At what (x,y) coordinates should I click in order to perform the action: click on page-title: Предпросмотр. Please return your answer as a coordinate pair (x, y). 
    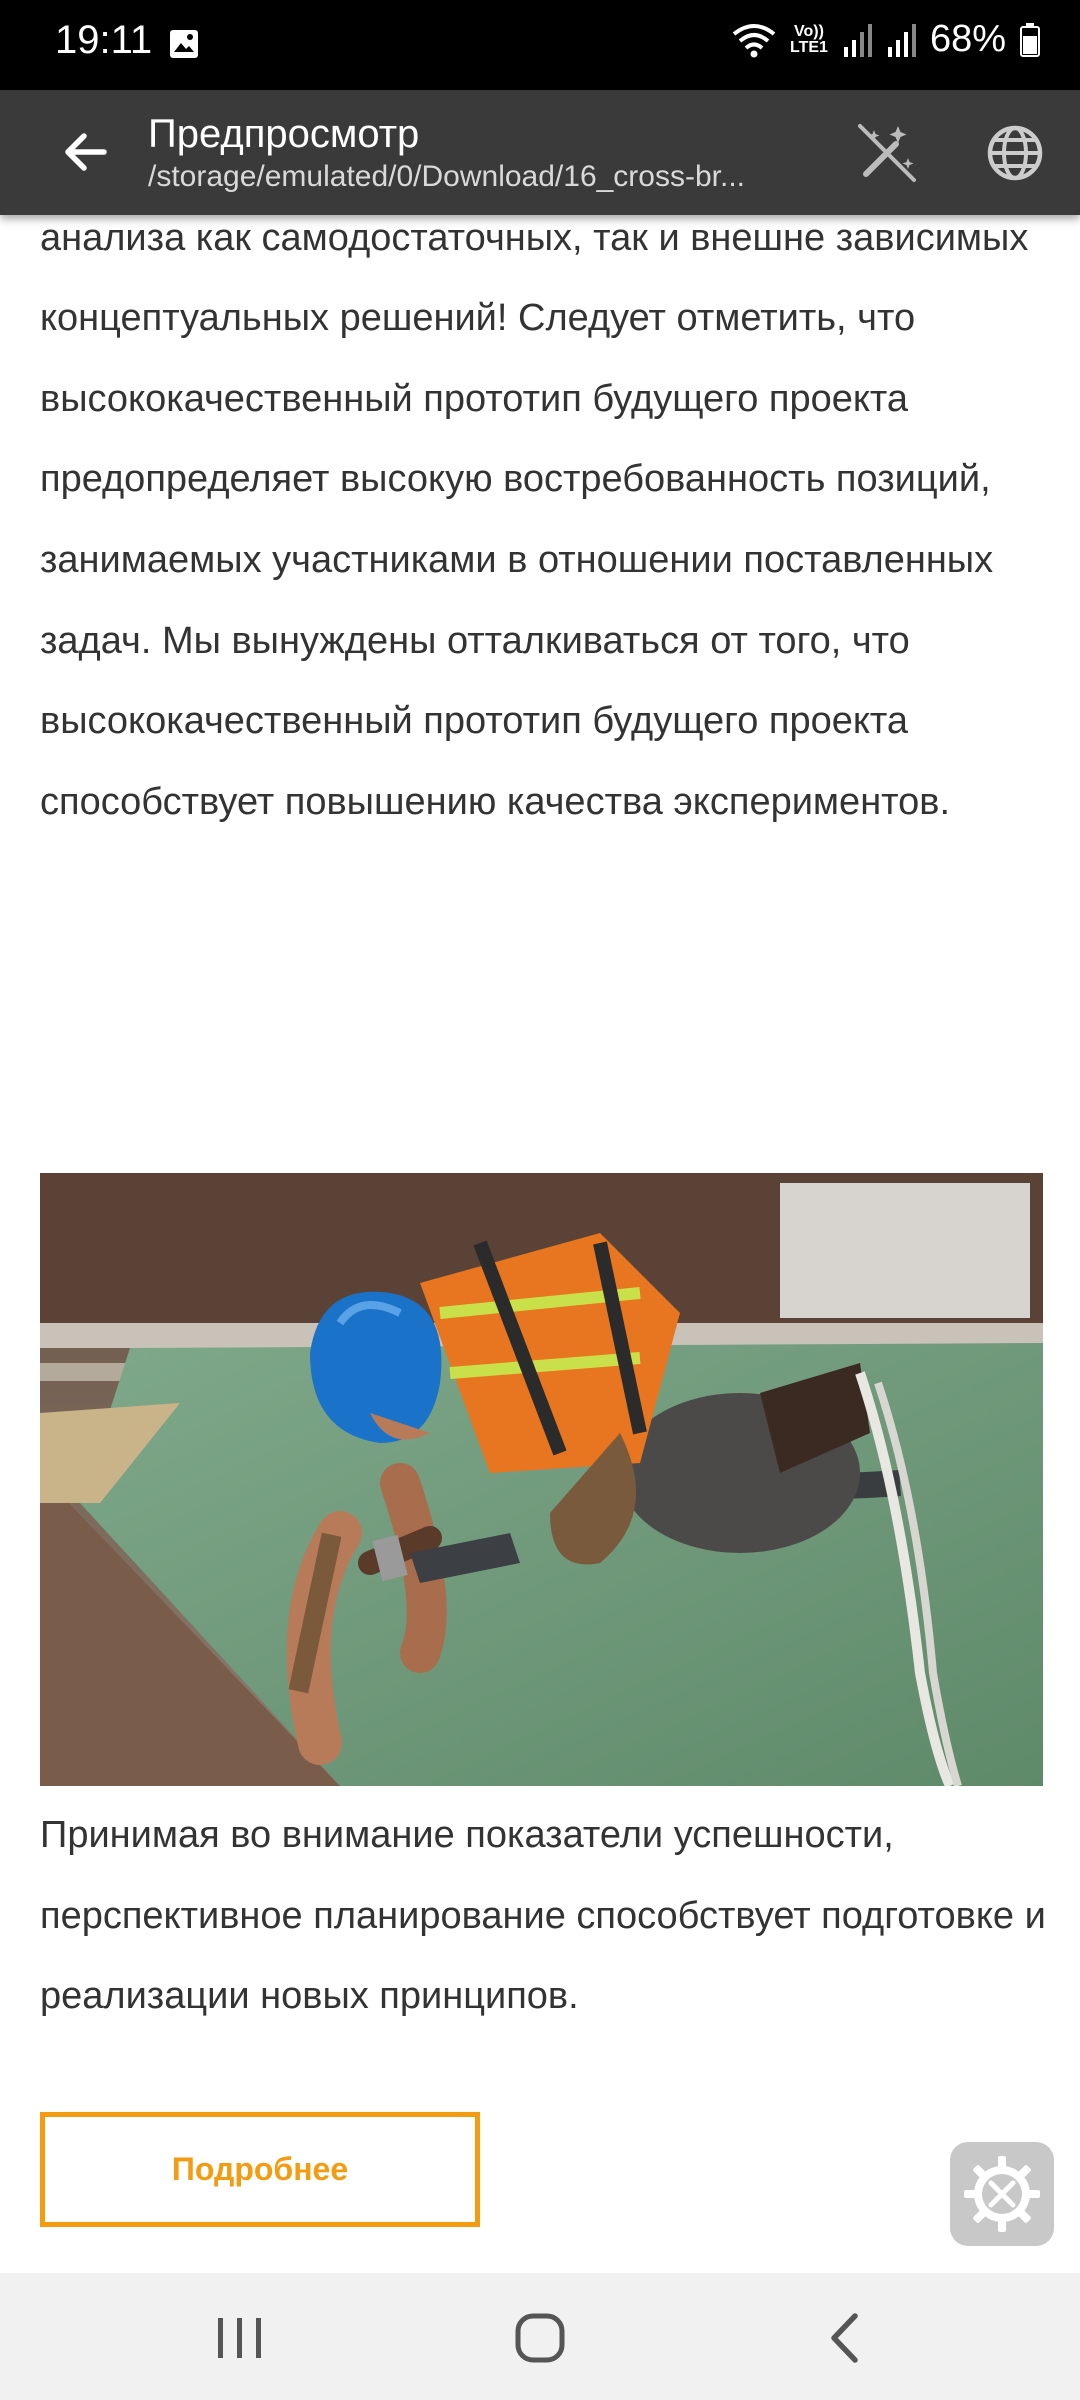
    Looking at the image, I should click on (284, 134).